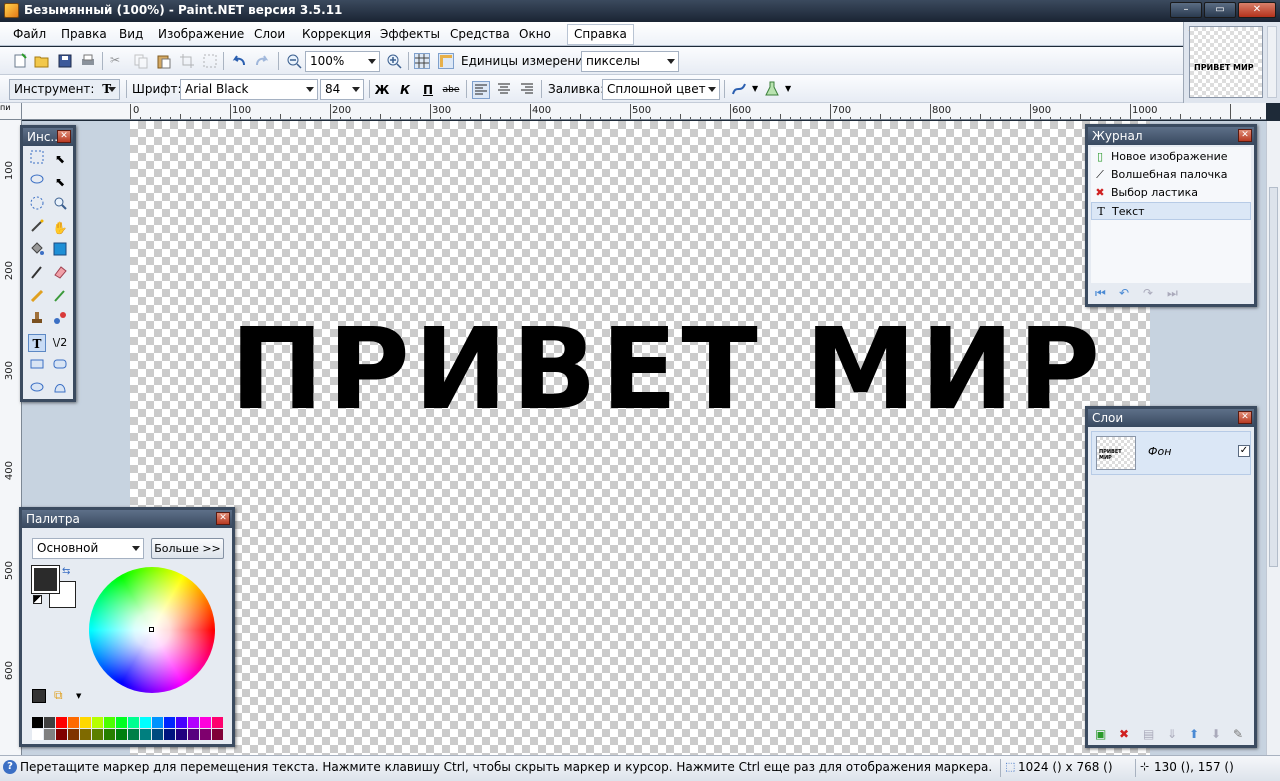 This screenshot has height=781, width=1280. Describe the element at coordinates (37, 228) in the screenshot. I see `magic-wand-icon` at that location.